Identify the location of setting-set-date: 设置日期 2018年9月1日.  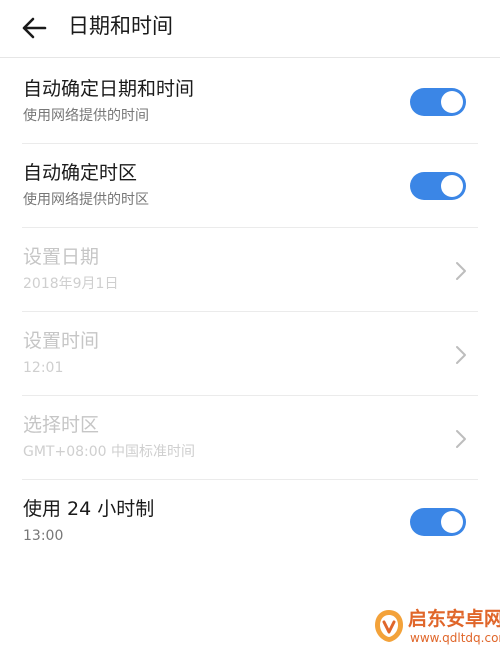
(250, 270).